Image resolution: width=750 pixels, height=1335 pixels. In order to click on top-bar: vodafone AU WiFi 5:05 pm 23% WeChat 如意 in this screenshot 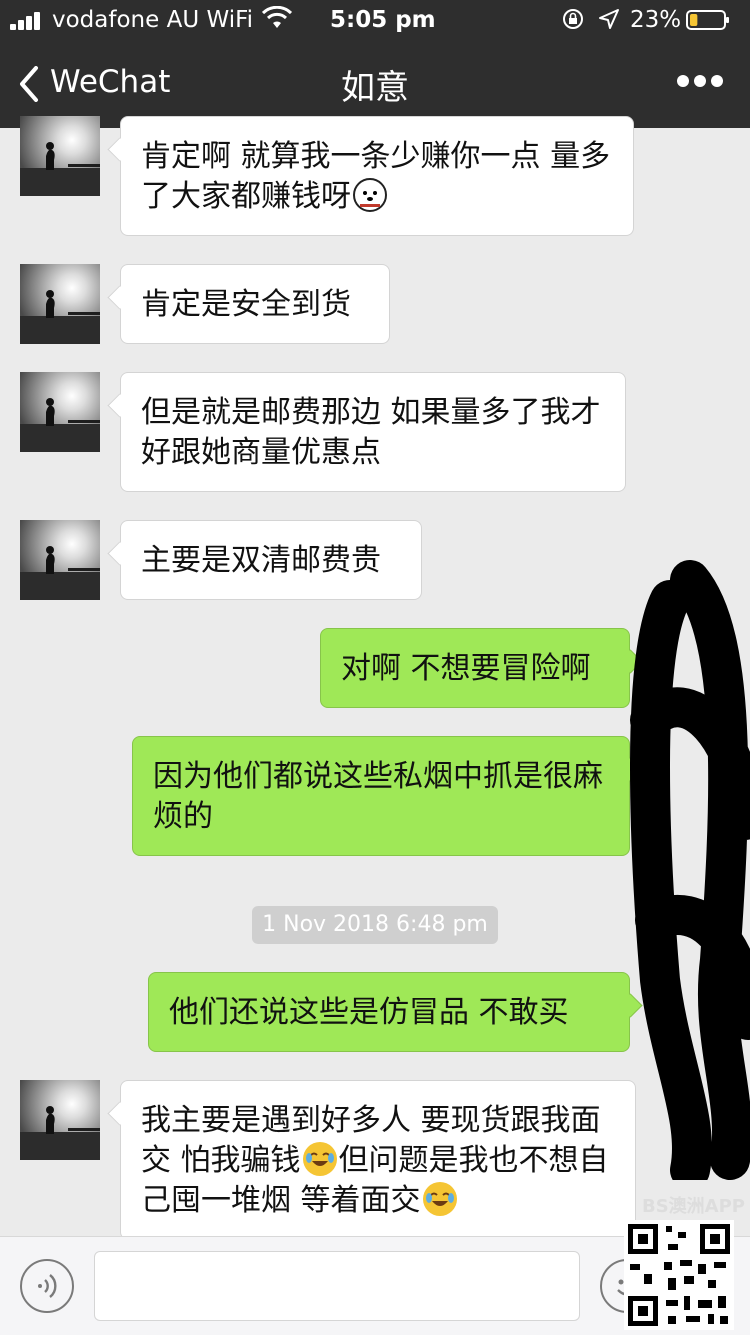, I will do `click(375, 64)`.